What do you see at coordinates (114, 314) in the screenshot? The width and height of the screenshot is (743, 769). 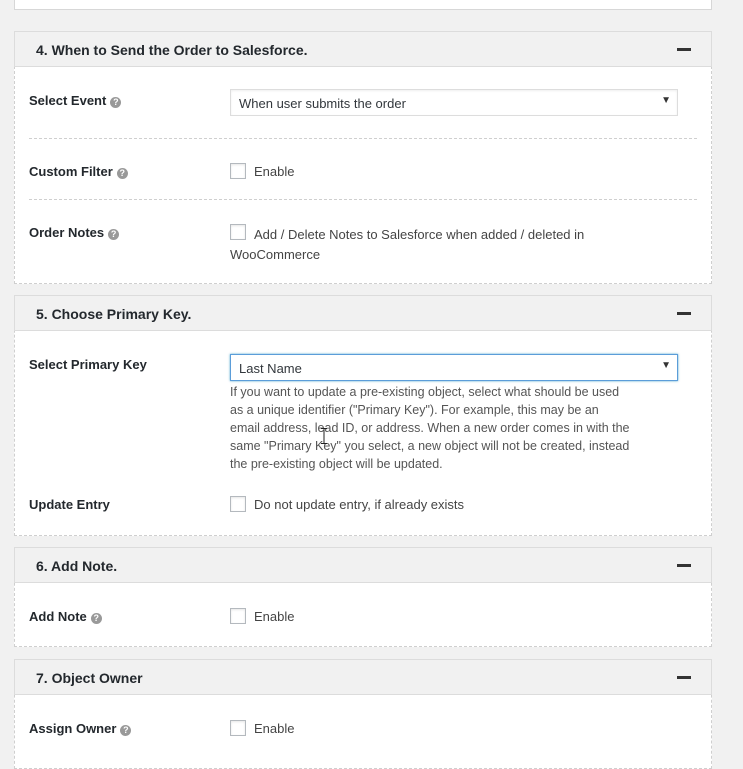 I see `panel-title: 5. Choose Primary Key.` at bounding box center [114, 314].